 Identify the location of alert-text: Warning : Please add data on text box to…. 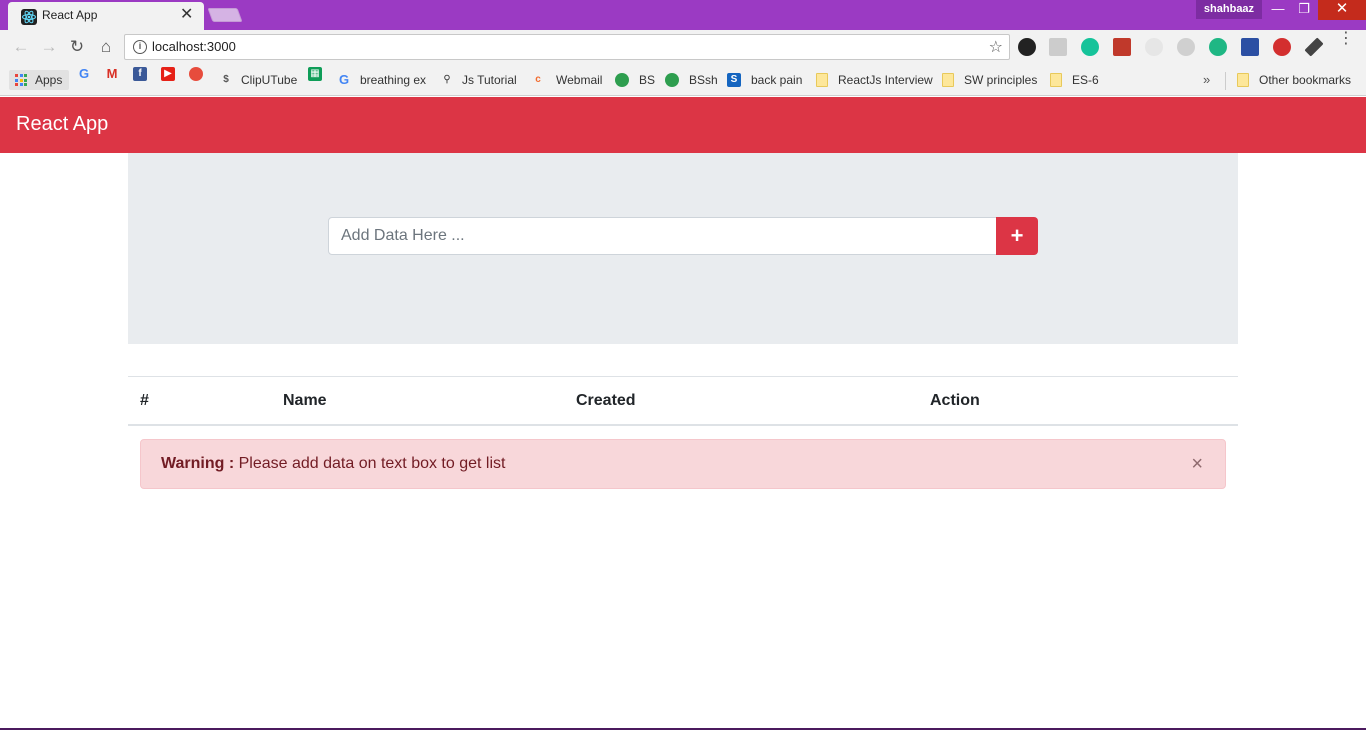
(333, 464).